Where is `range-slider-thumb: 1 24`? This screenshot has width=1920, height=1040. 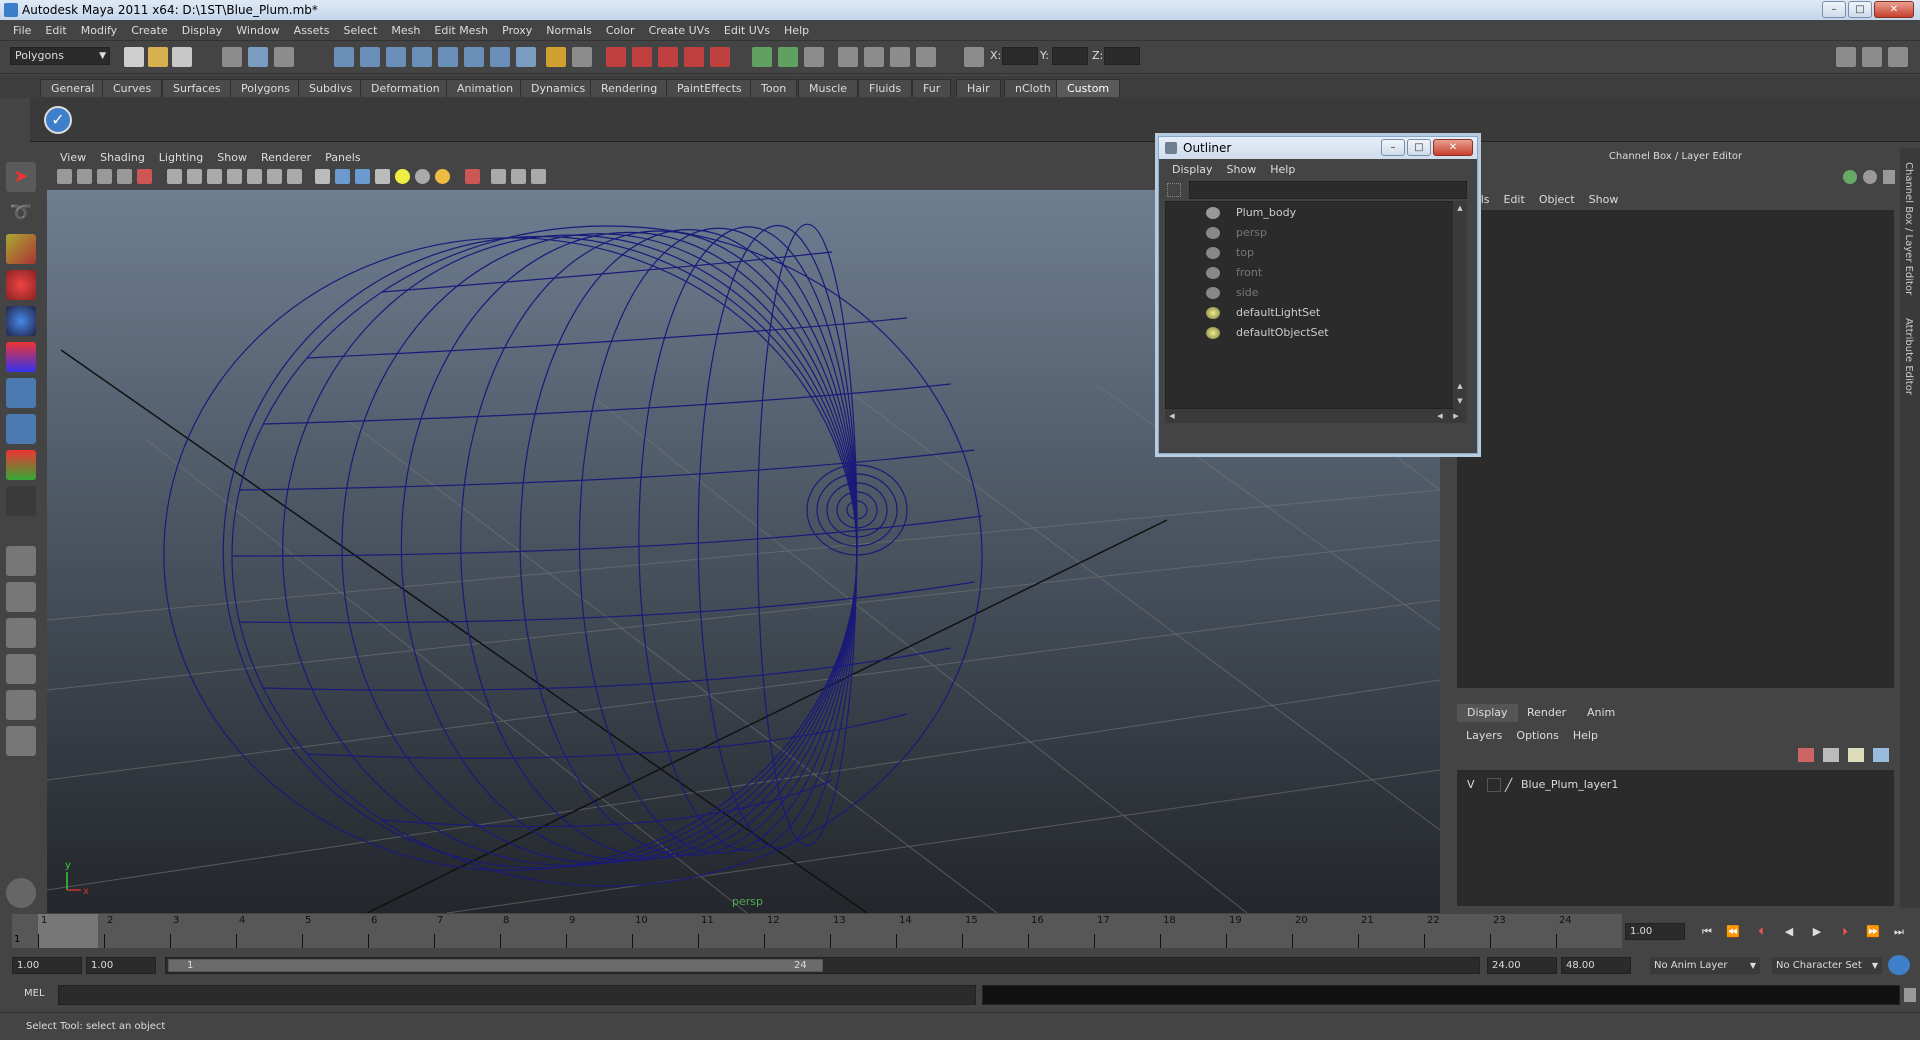 range-slider-thumb: 1 24 is located at coordinates (495, 965).